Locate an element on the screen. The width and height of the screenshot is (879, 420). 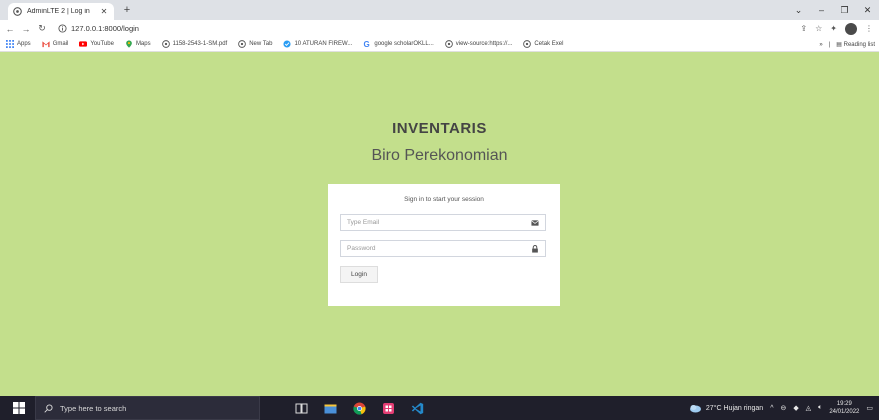
address-bar: 127.0.0.1:8000/login is located at coordinates (438, 28).